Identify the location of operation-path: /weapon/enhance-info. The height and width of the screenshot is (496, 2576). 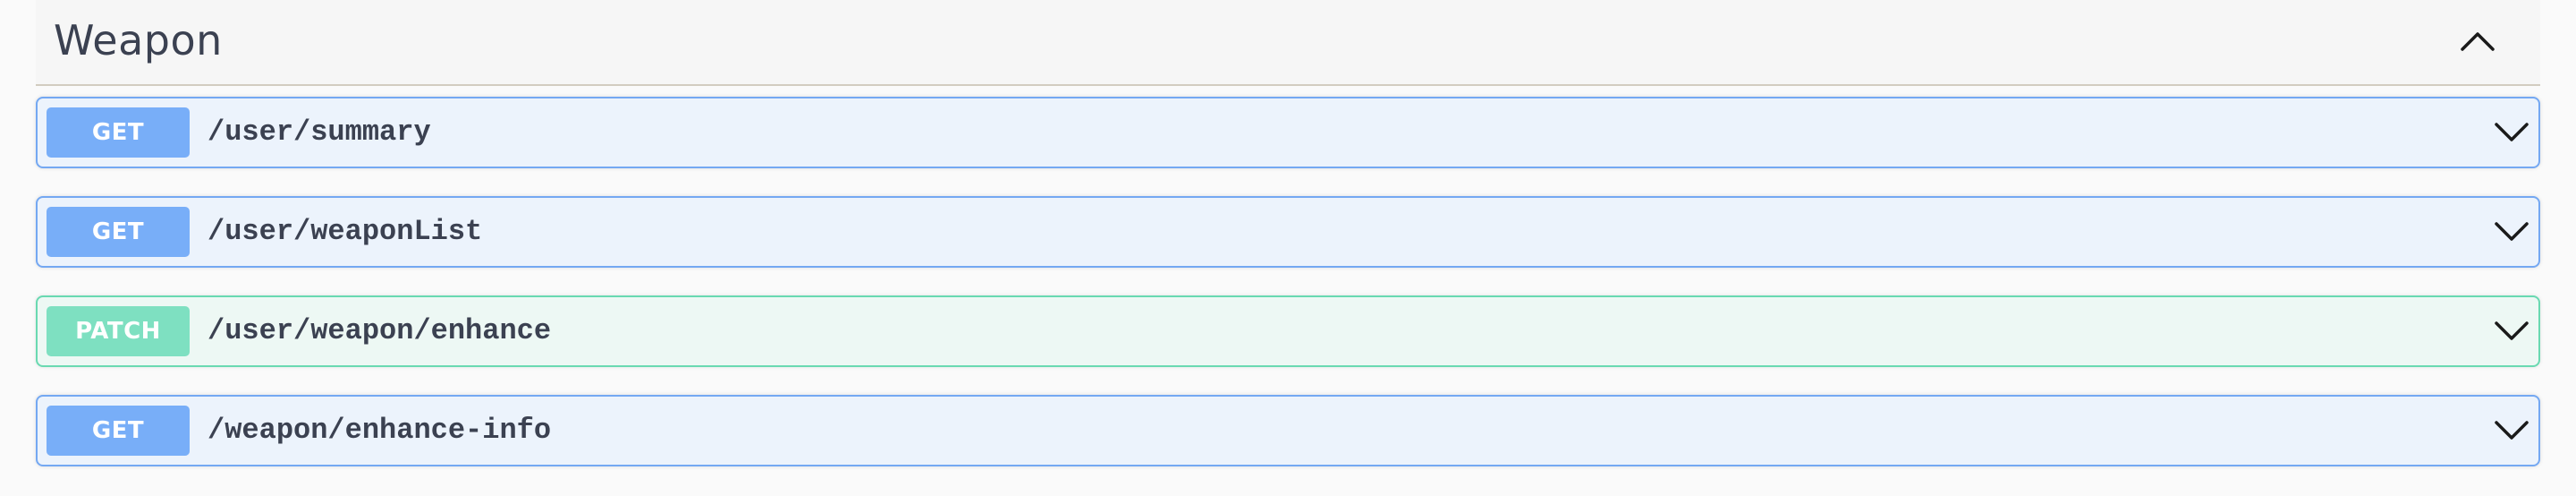
(380, 430).